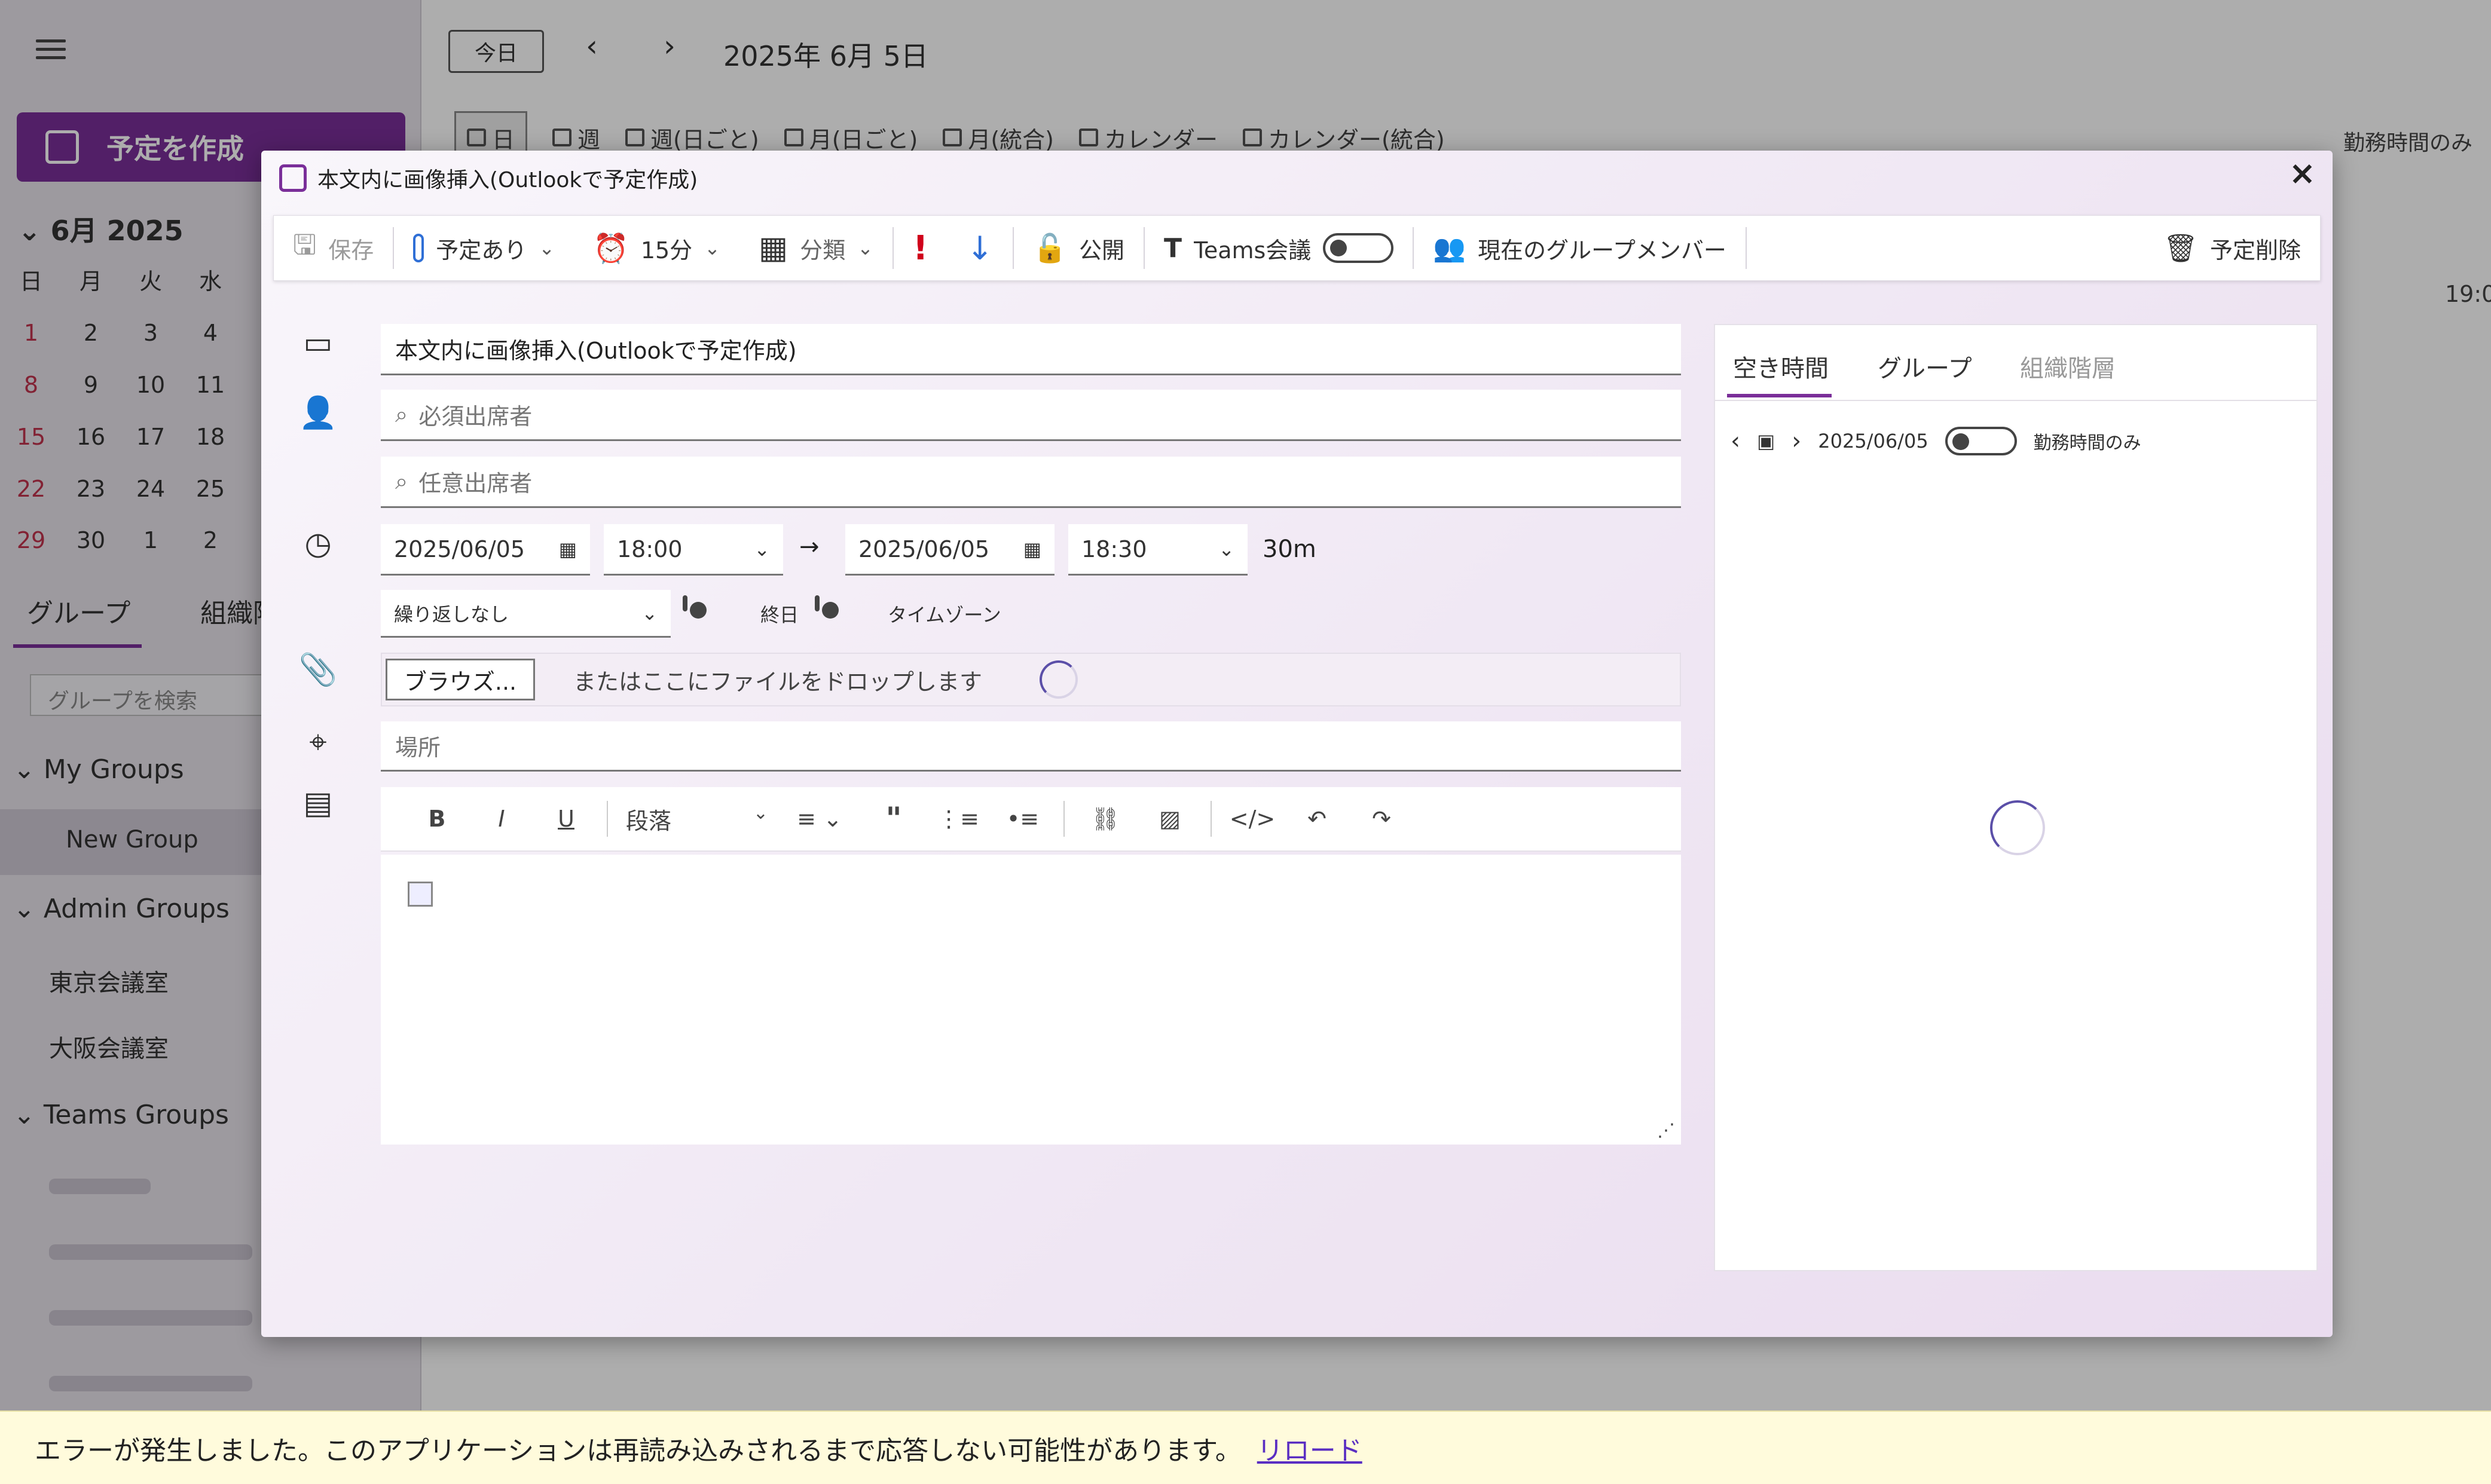 The height and width of the screenshot is (1484, 2491). I want to click on category-label: 分類, so click(823, 250).